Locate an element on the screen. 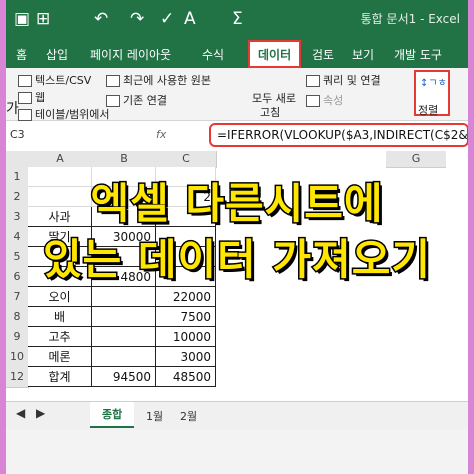  cell-a3: 사과 is located at coordinates (60, 217).